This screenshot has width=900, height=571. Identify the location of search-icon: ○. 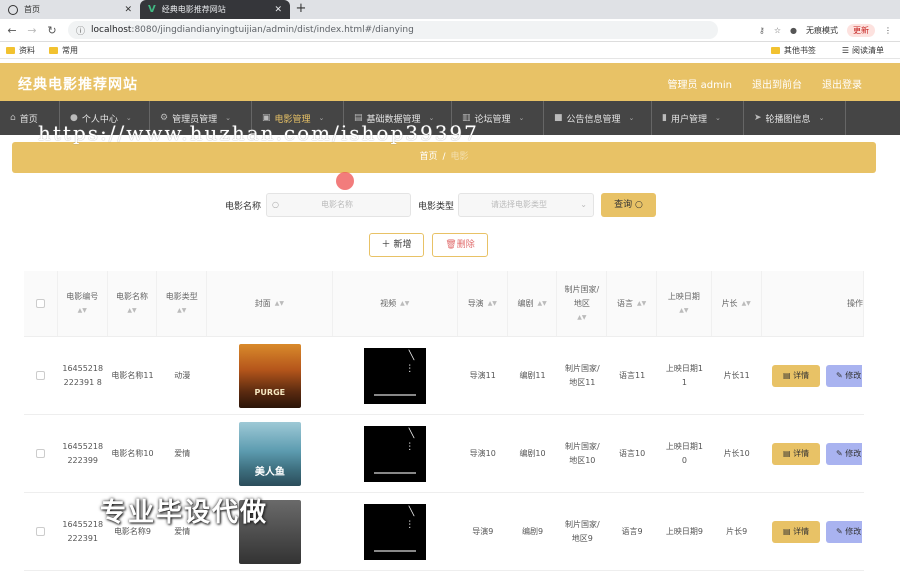
(639, 205).